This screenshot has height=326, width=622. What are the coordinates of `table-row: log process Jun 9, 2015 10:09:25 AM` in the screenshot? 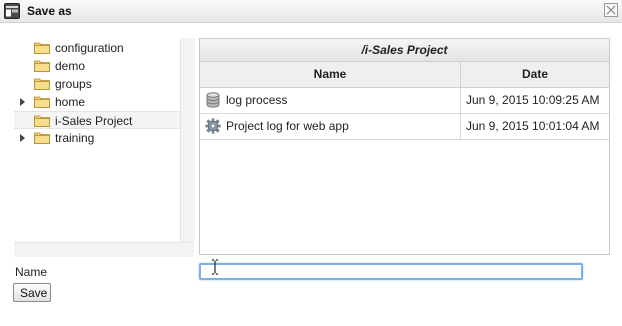 It's located at (404, 101).